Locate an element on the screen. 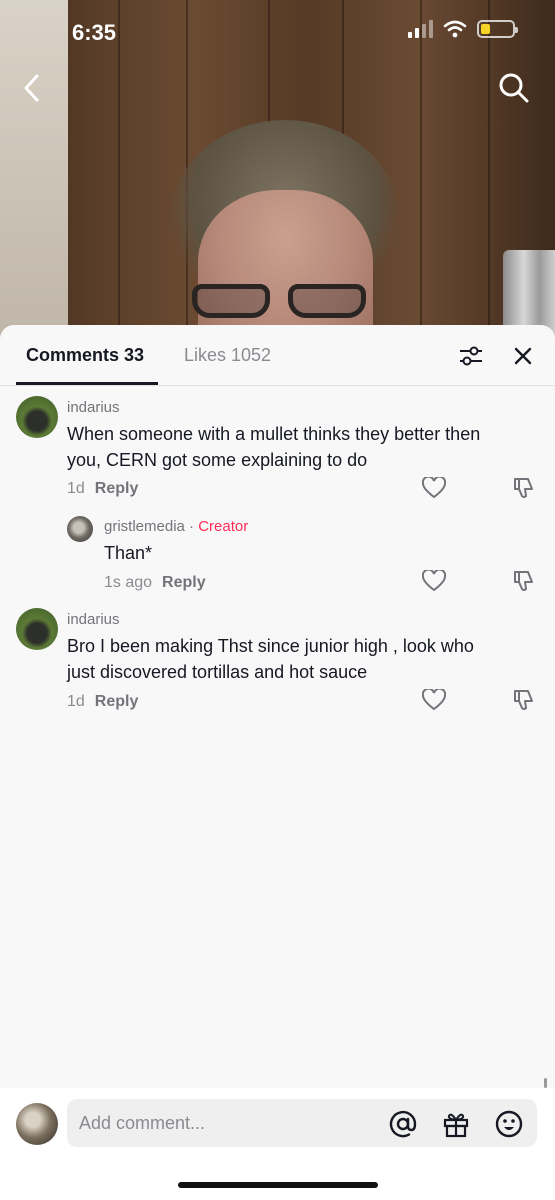 The image size is (555, 1200). gift-icon is located at coordinates (456, 1125).